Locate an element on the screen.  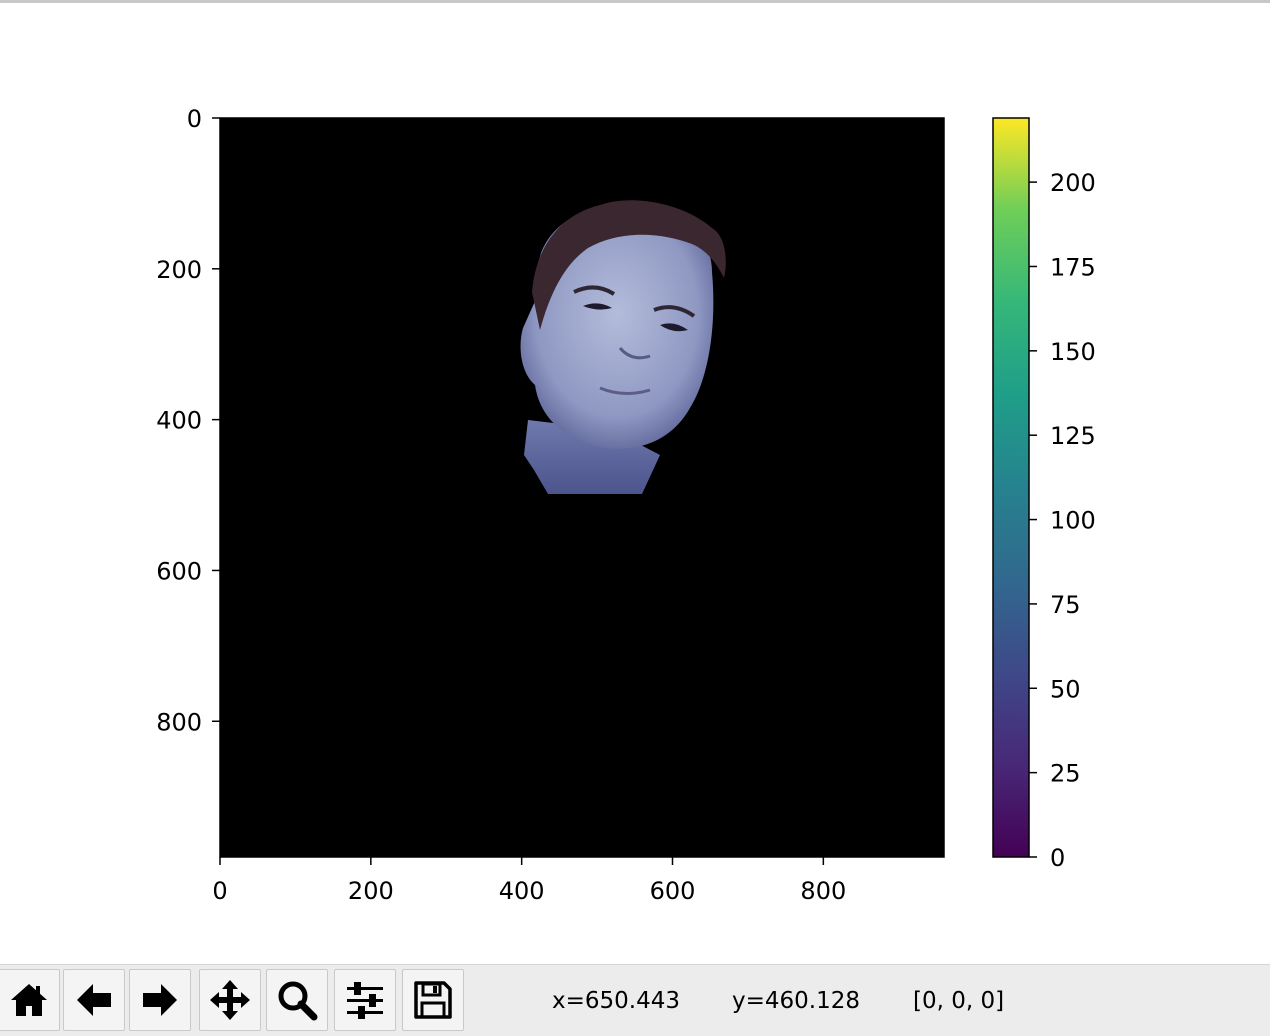
colorbar-tick-label: 175 is located at coordinates (1073, 267).